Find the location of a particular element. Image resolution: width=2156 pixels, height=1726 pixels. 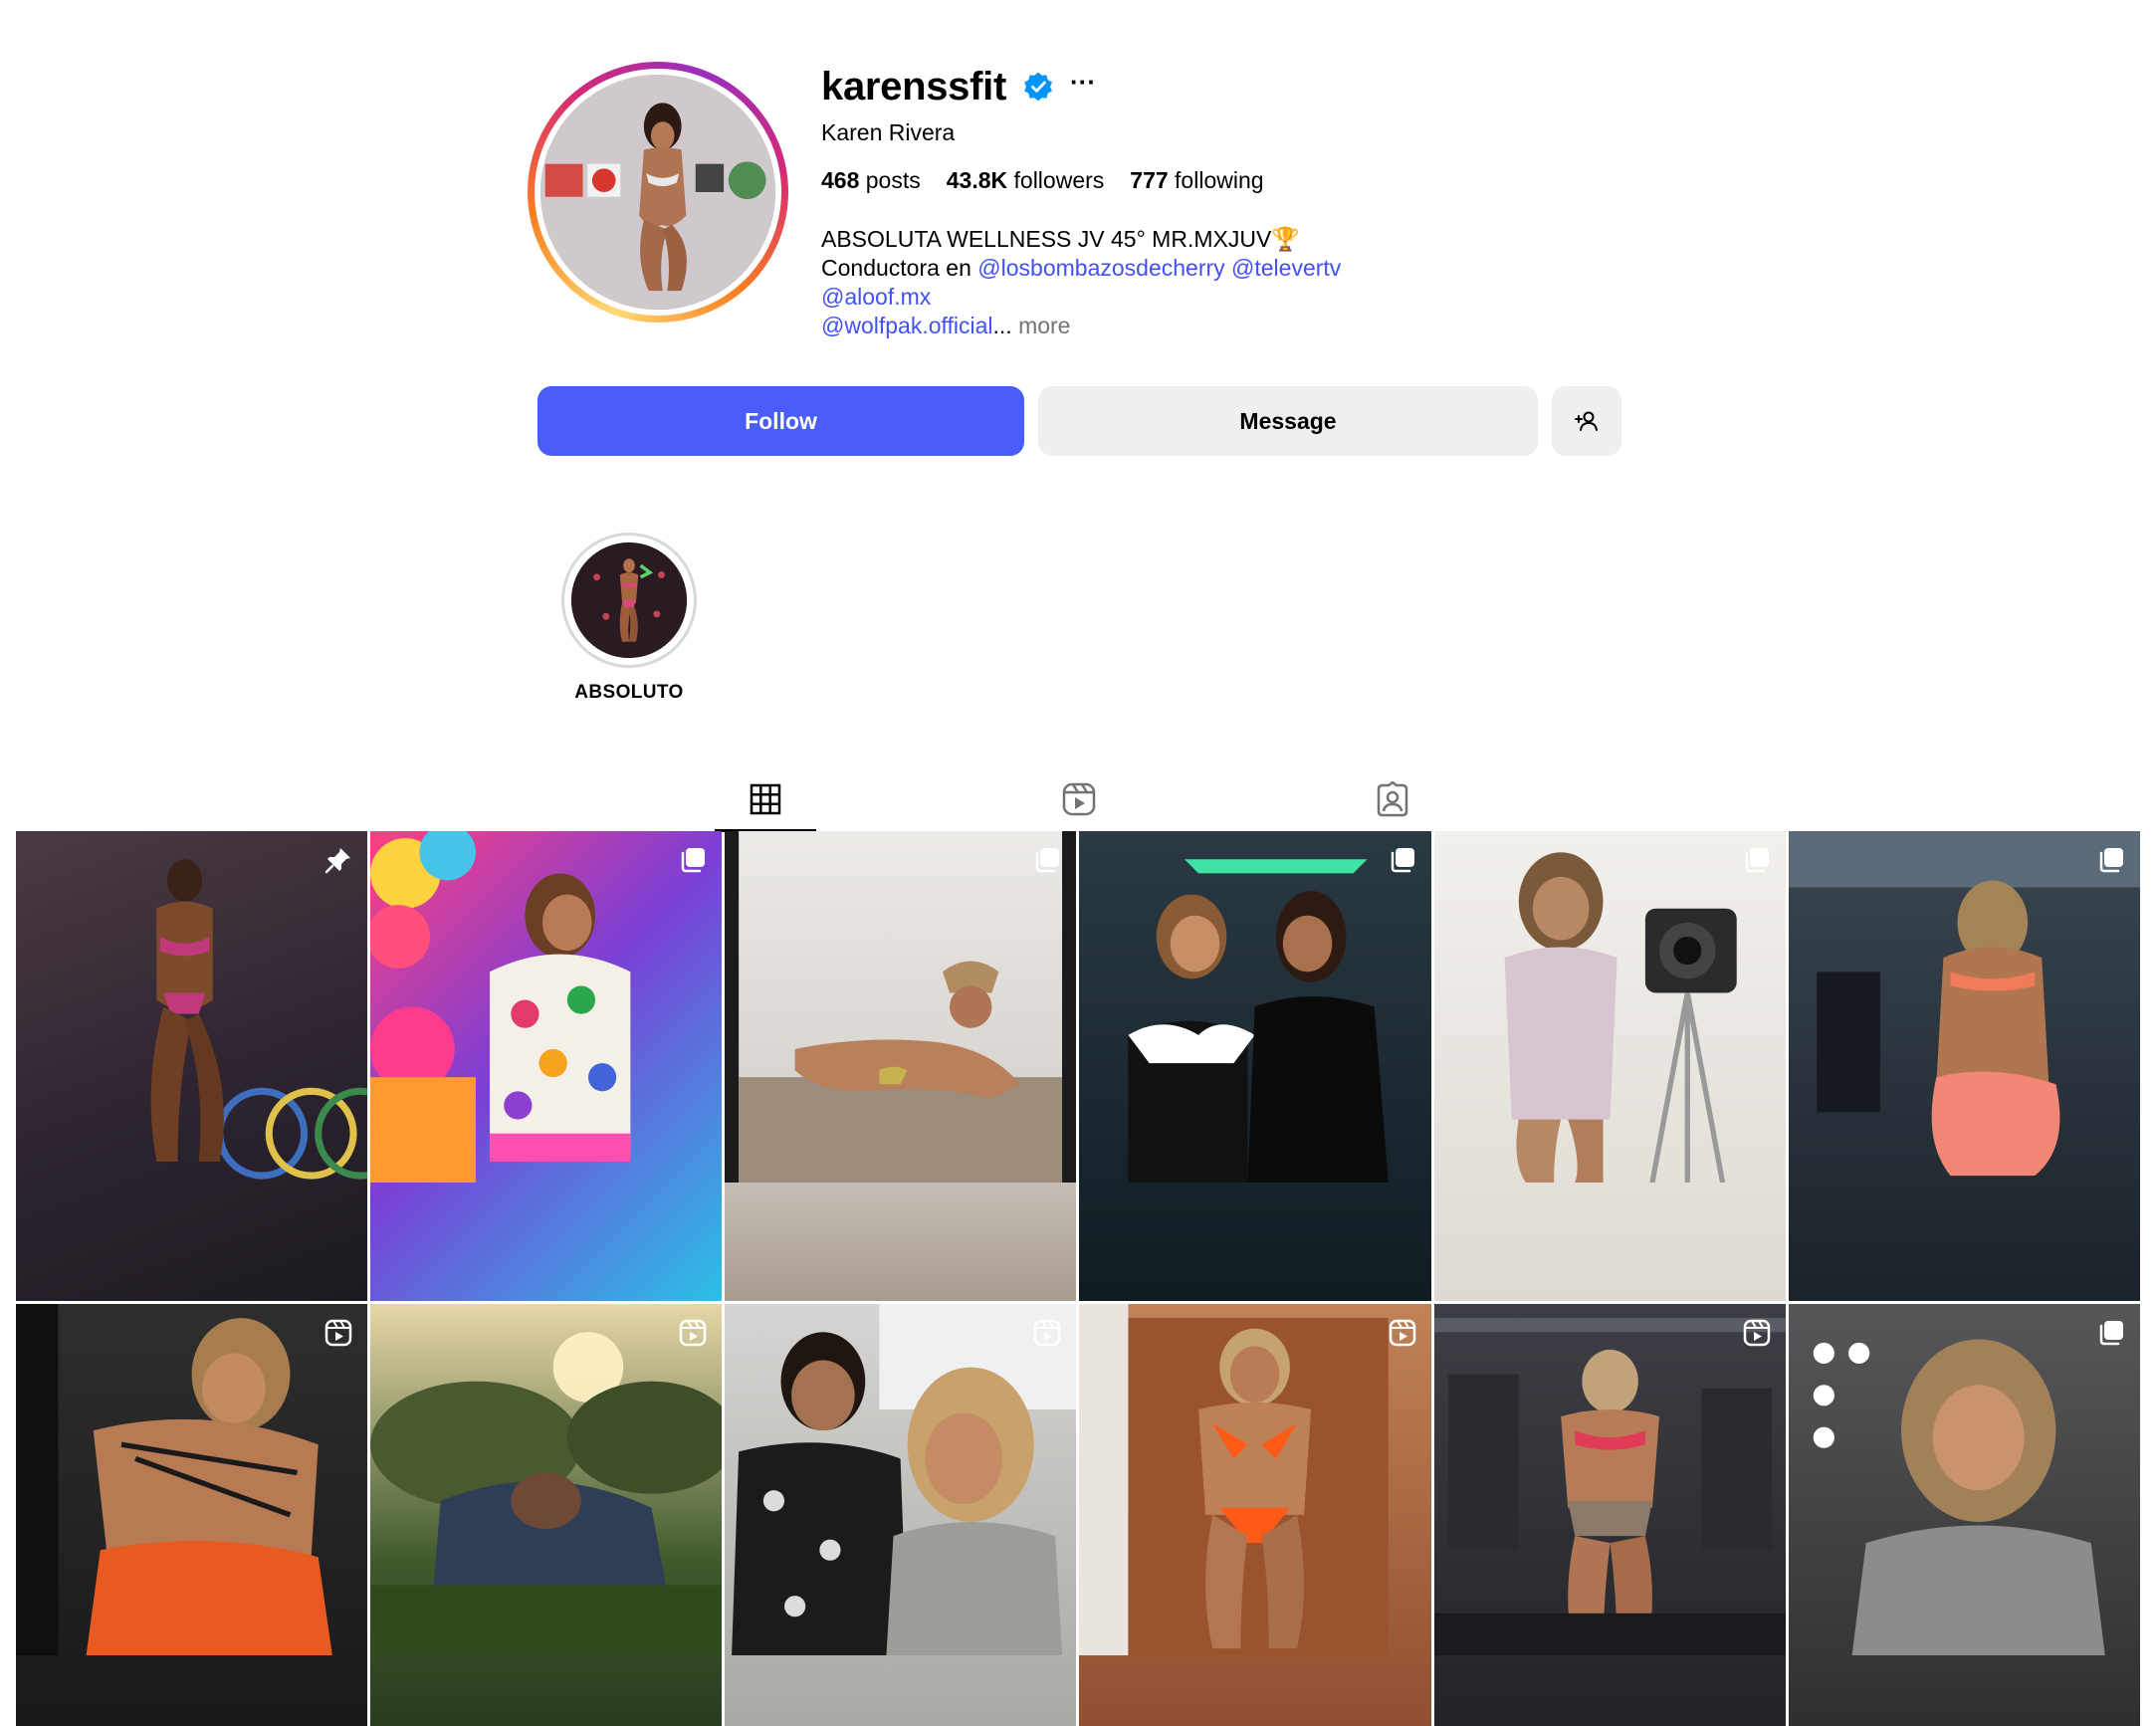

username-row: karenssfit ··· is located at coordinates (958, 86).